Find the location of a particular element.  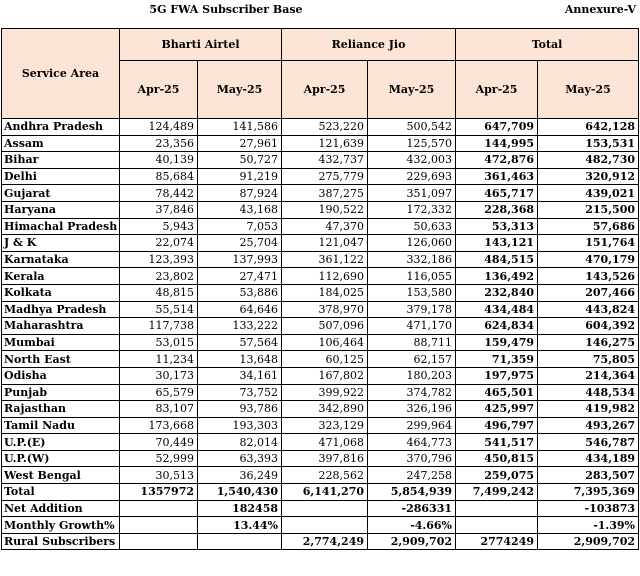

value-cell: 37,846 is located at coordinates (158, 209).